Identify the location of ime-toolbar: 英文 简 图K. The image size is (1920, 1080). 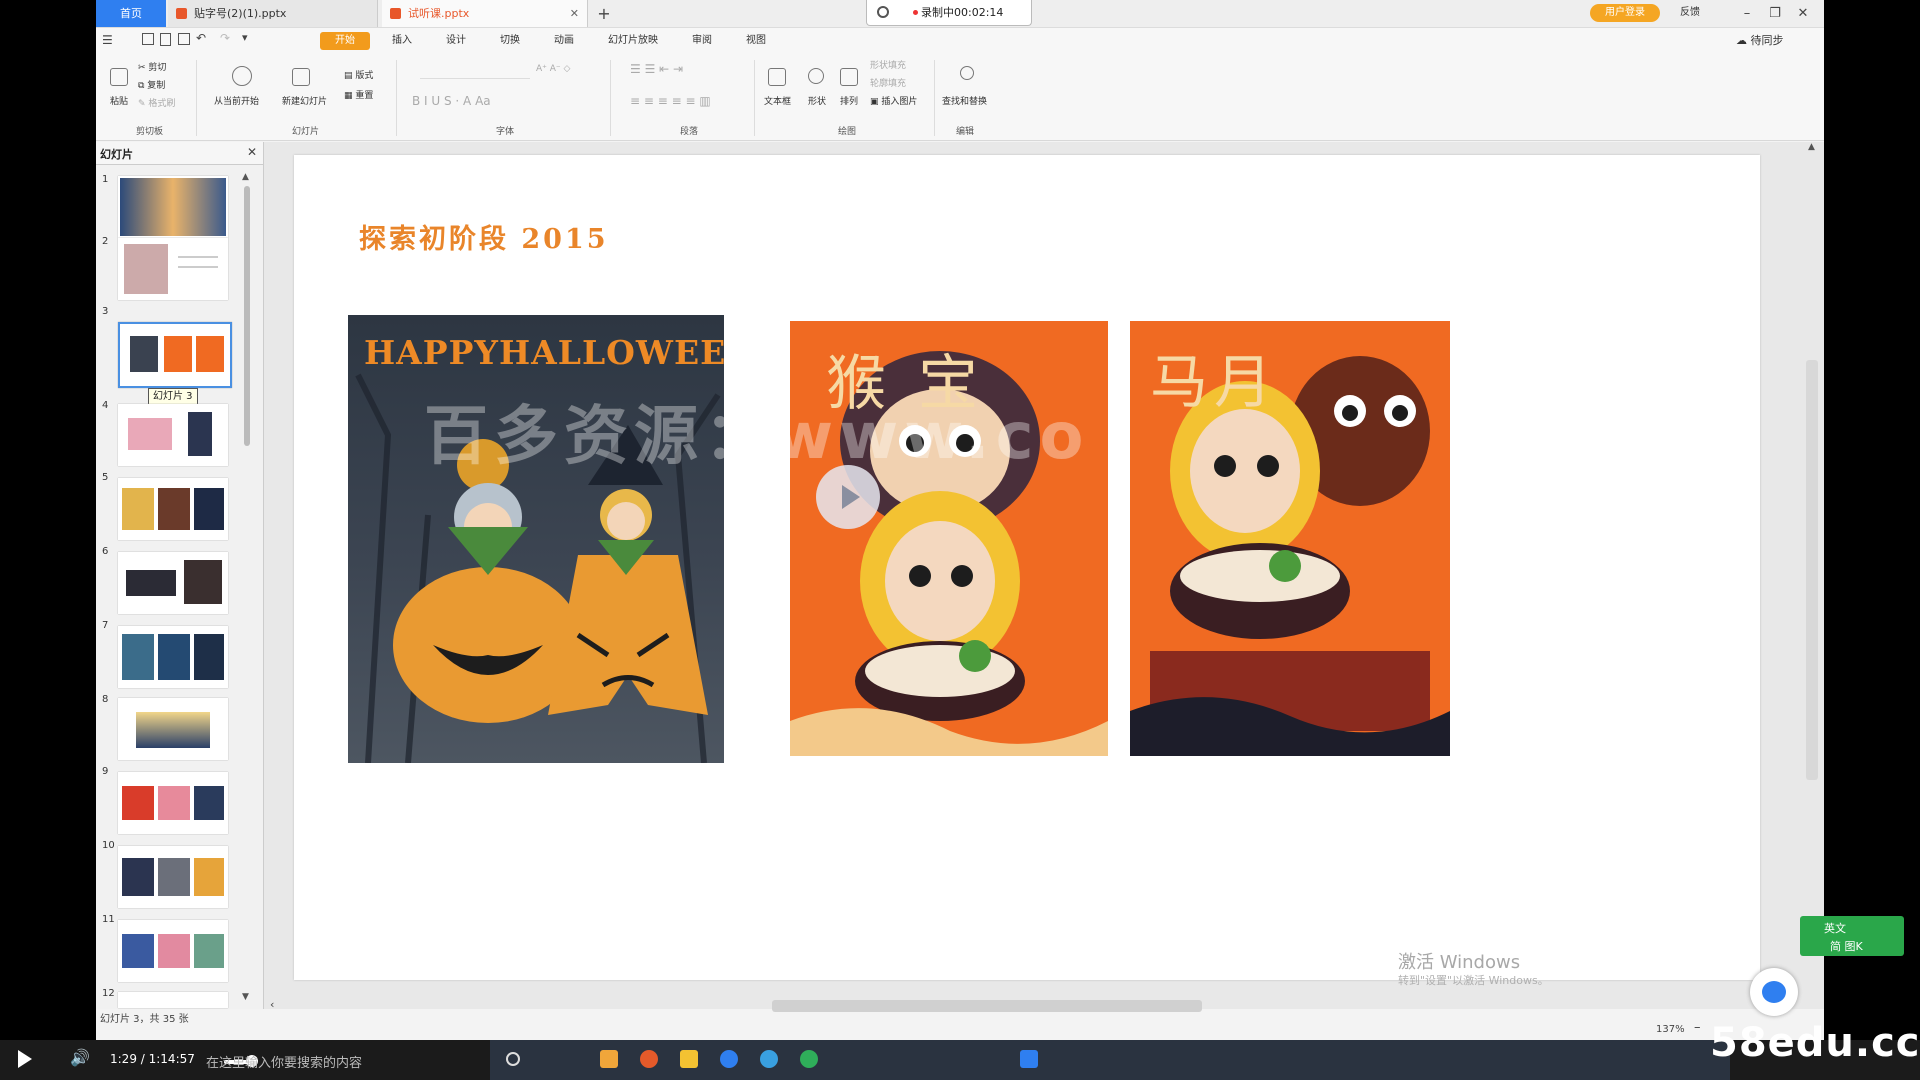
(1852, 936).